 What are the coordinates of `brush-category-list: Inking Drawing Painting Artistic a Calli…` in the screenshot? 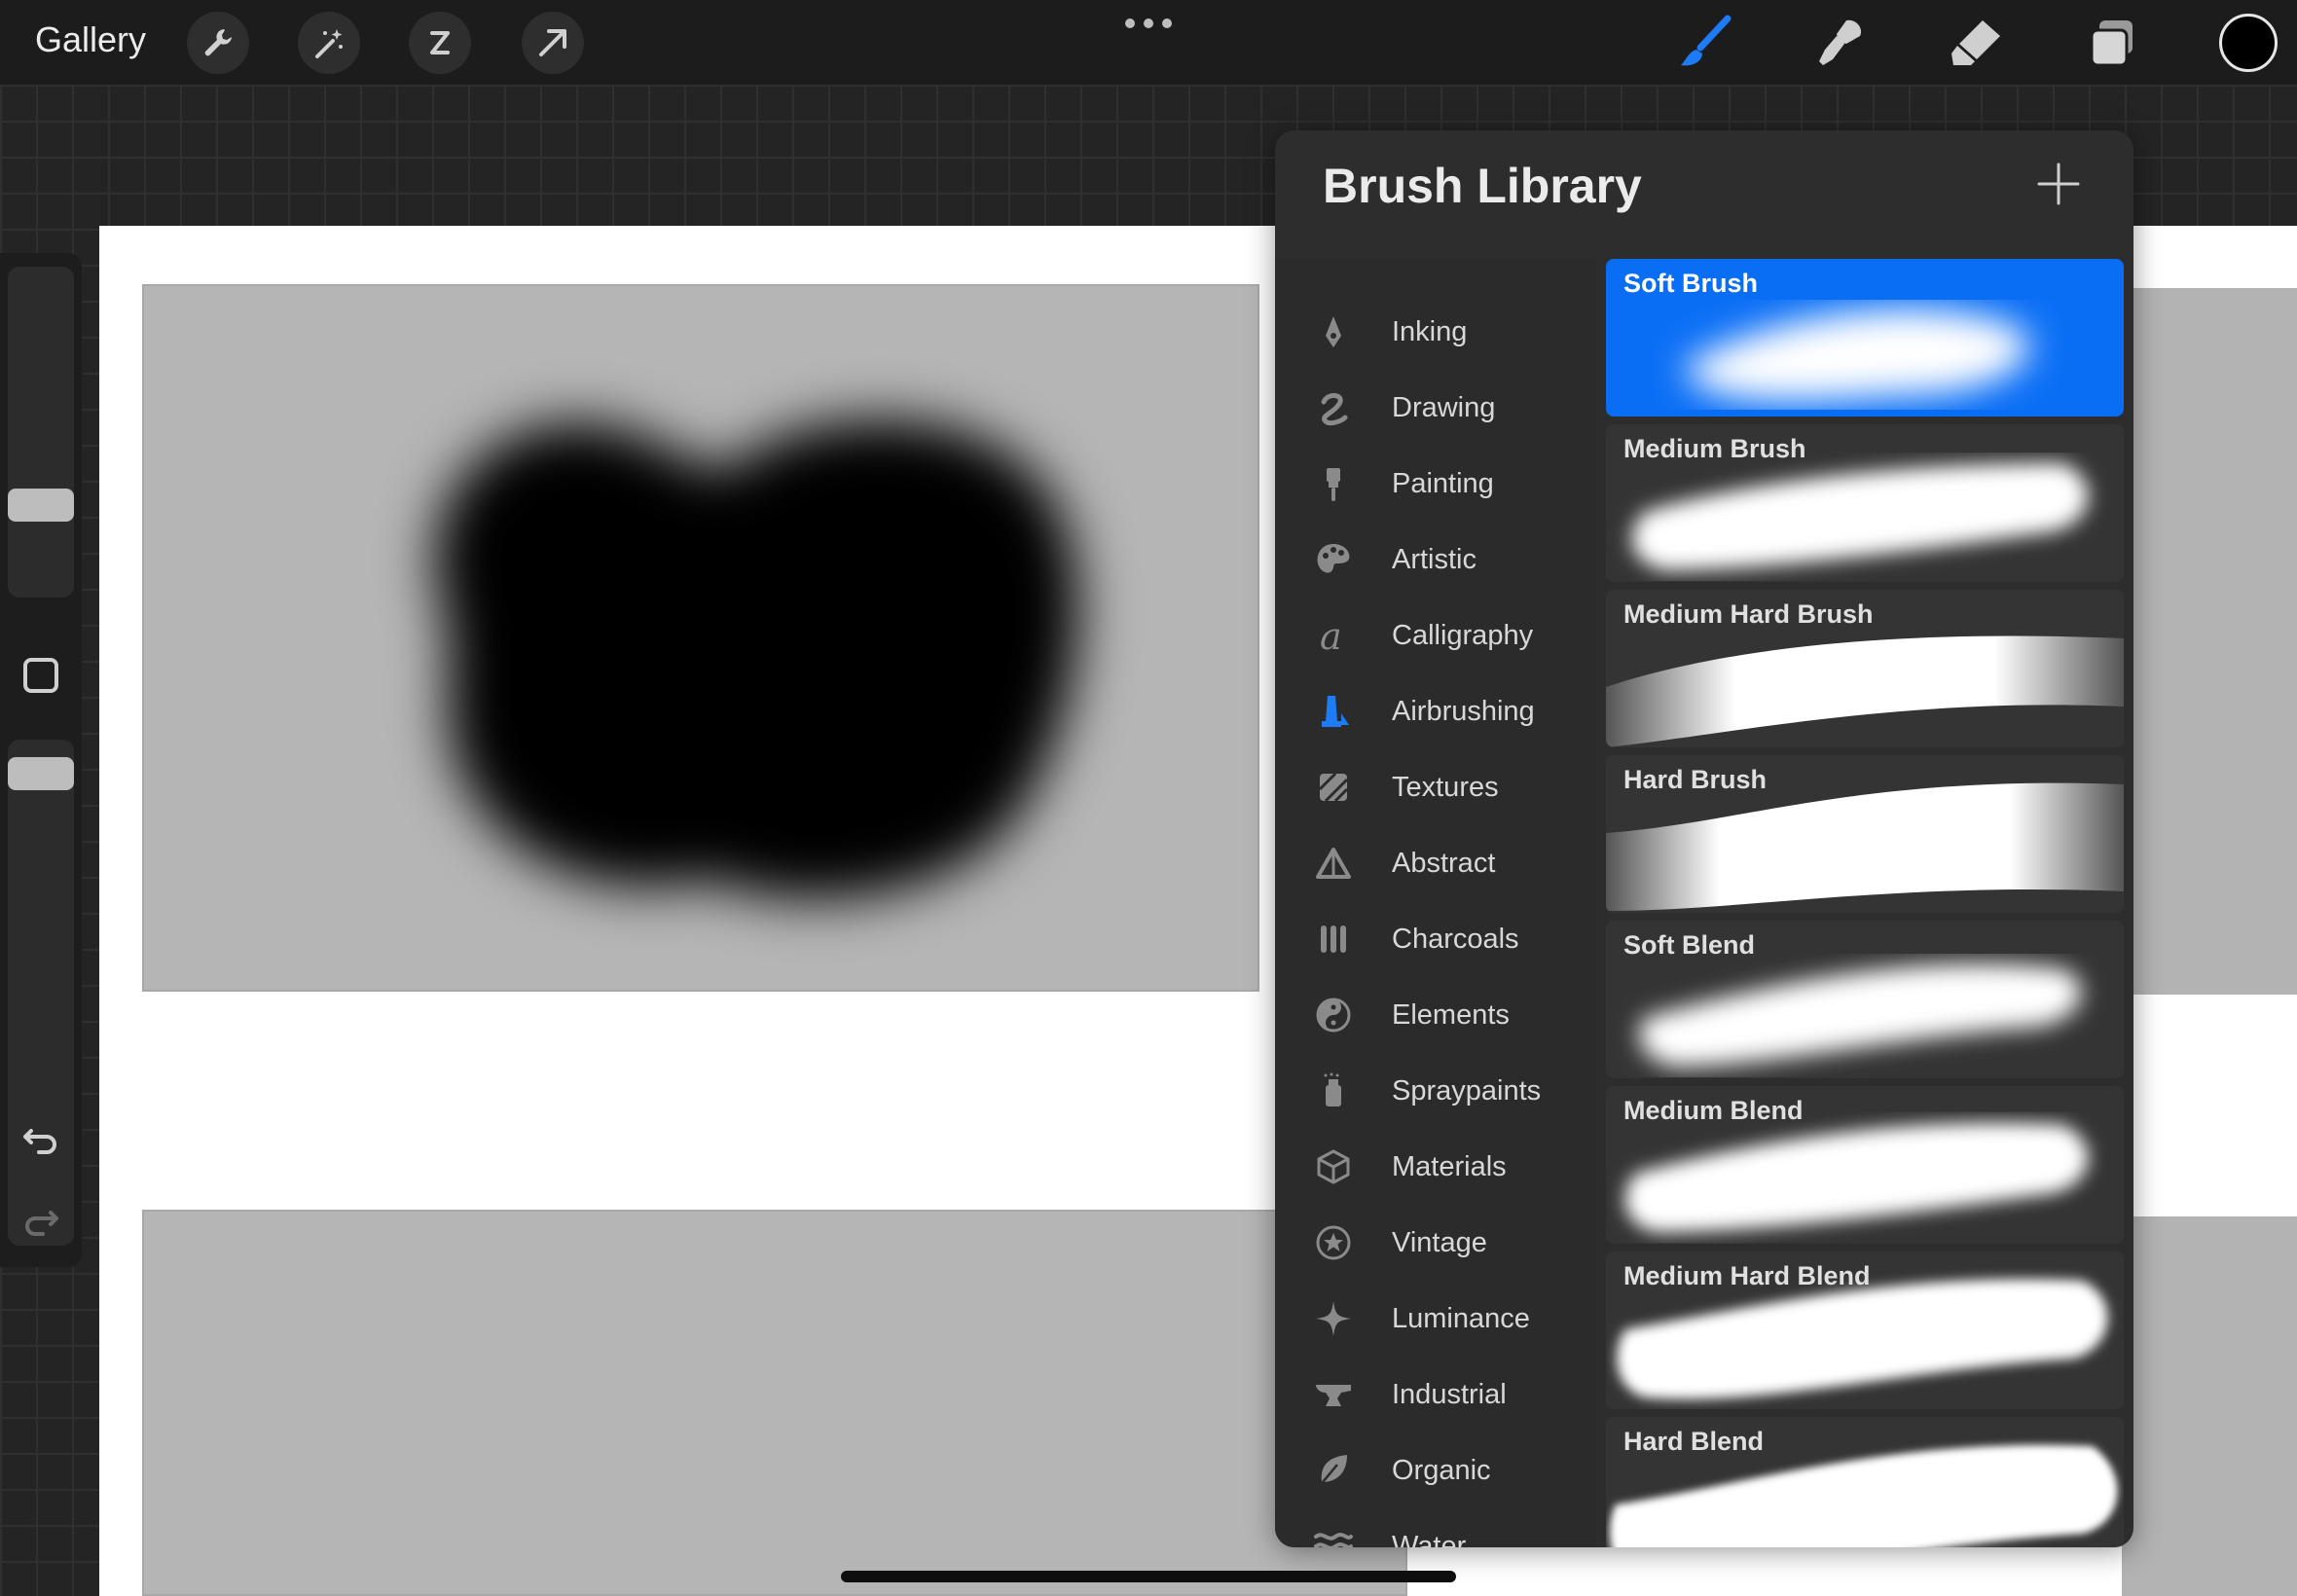 It's located at (1435, 903).